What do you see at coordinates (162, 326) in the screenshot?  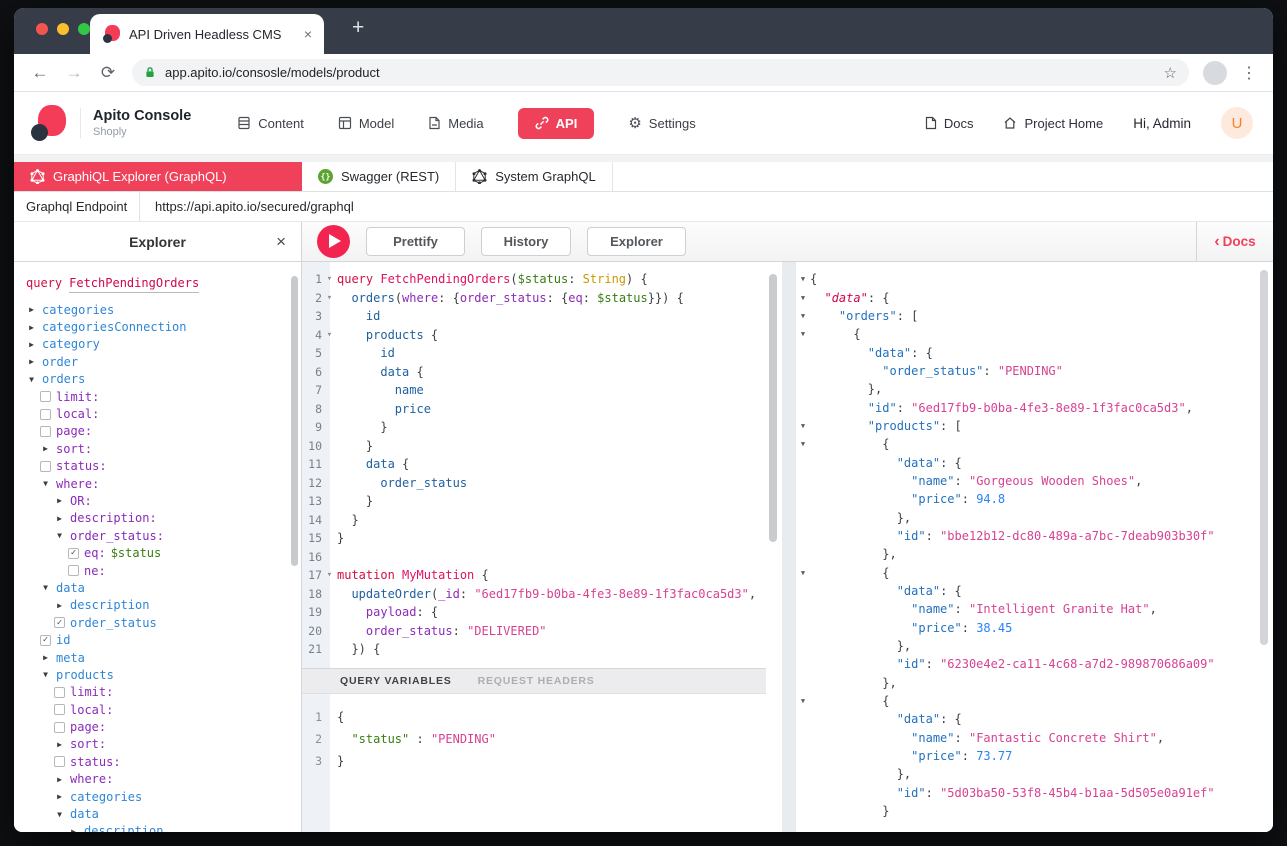 I see `tree-item-categoriesConnection: ▶ categoriesConnection` at bounding box center [162, 326].